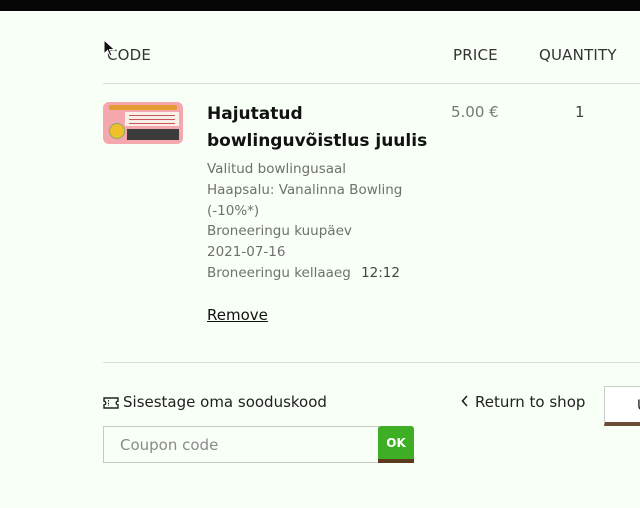  Describe the element at coordinates (109, 48) in the screenshot. I see `mouse-cursor-icon` at that location.